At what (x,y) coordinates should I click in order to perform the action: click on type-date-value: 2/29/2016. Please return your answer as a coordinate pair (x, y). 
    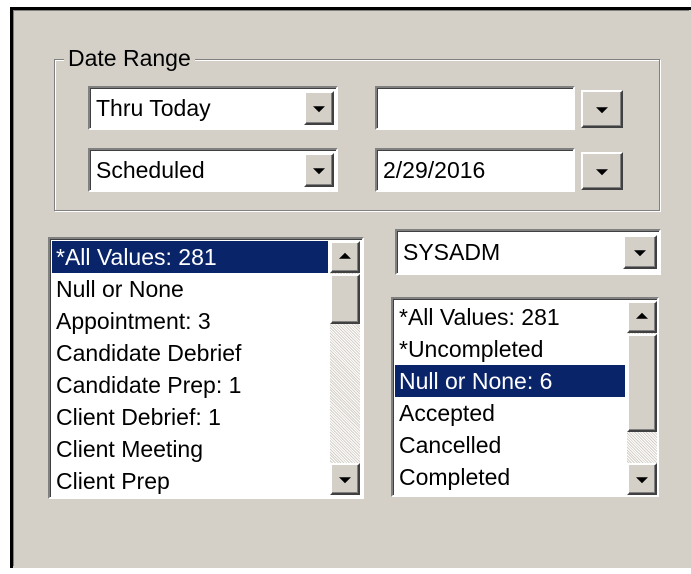
    Looking at the image, I should click on (434, 169).